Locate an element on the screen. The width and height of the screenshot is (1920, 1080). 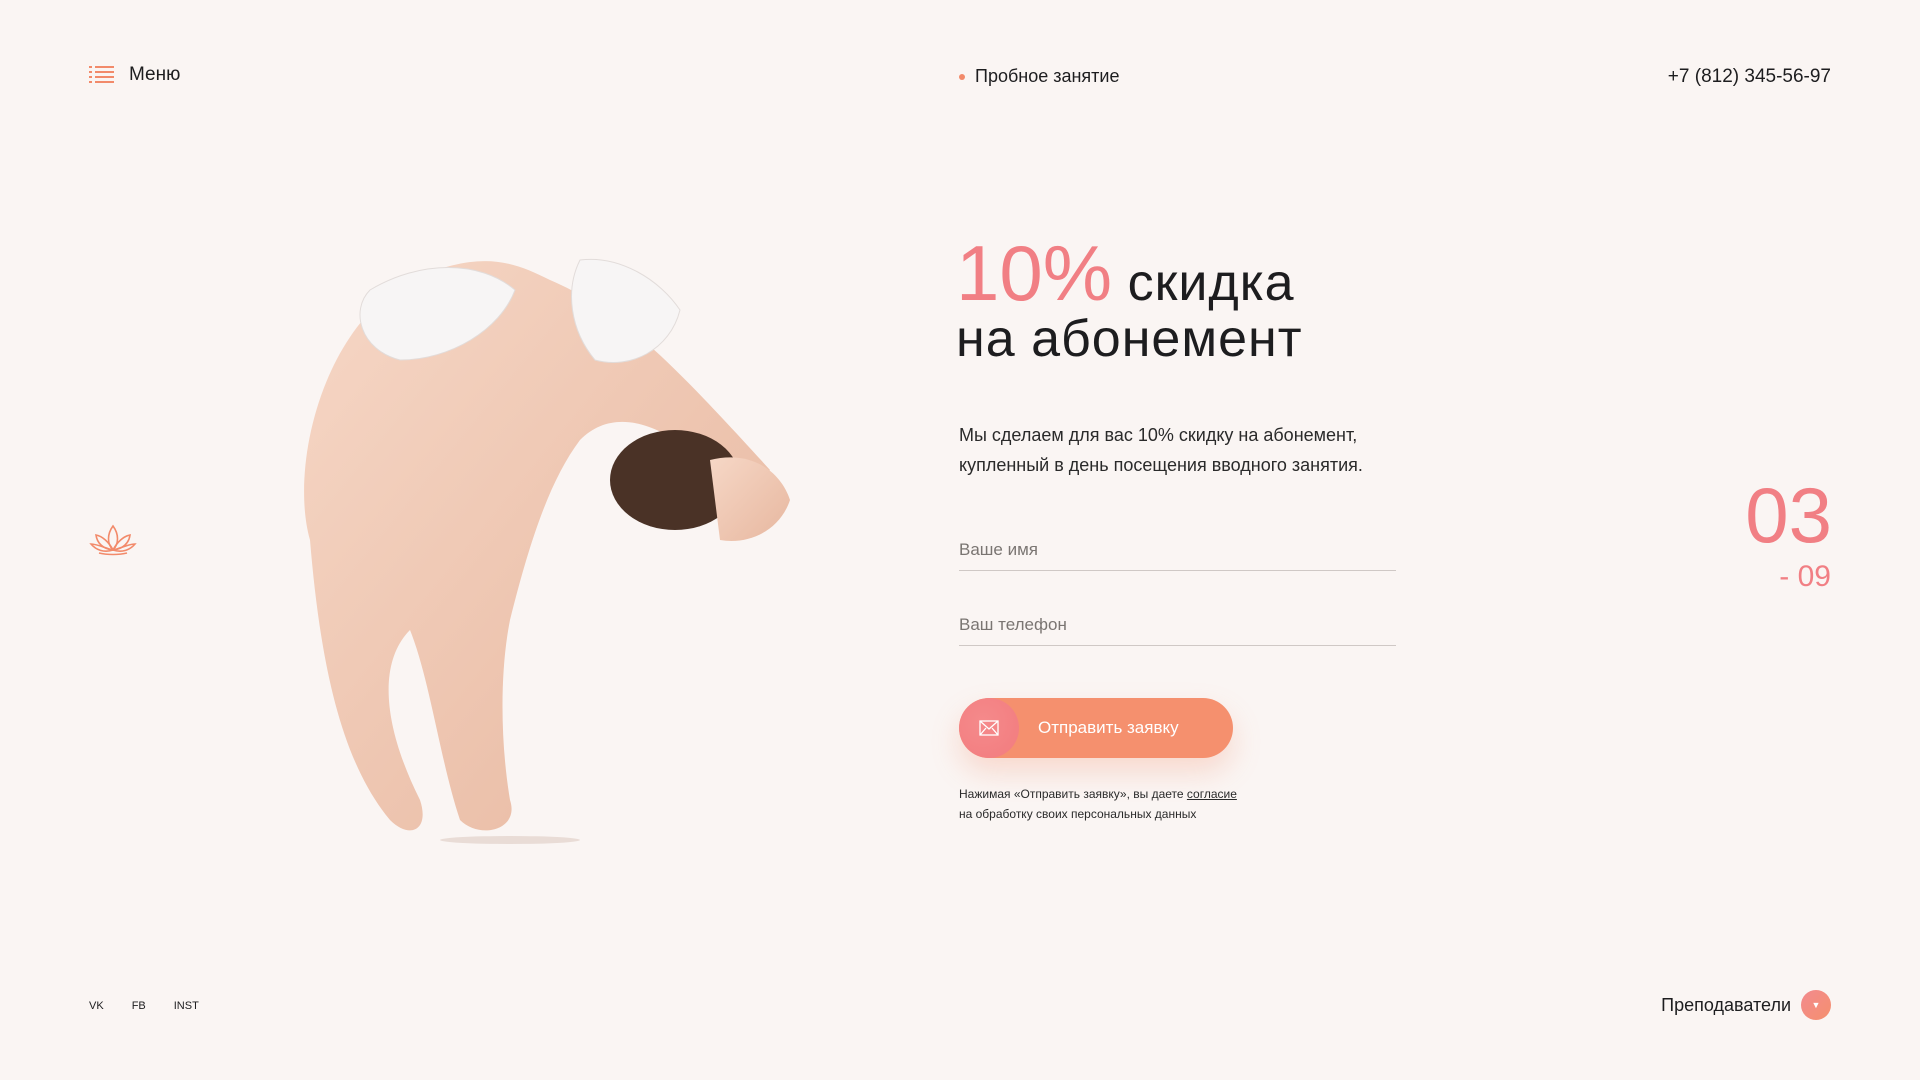
menu-button: Меню is located at coordinates (134, 75).